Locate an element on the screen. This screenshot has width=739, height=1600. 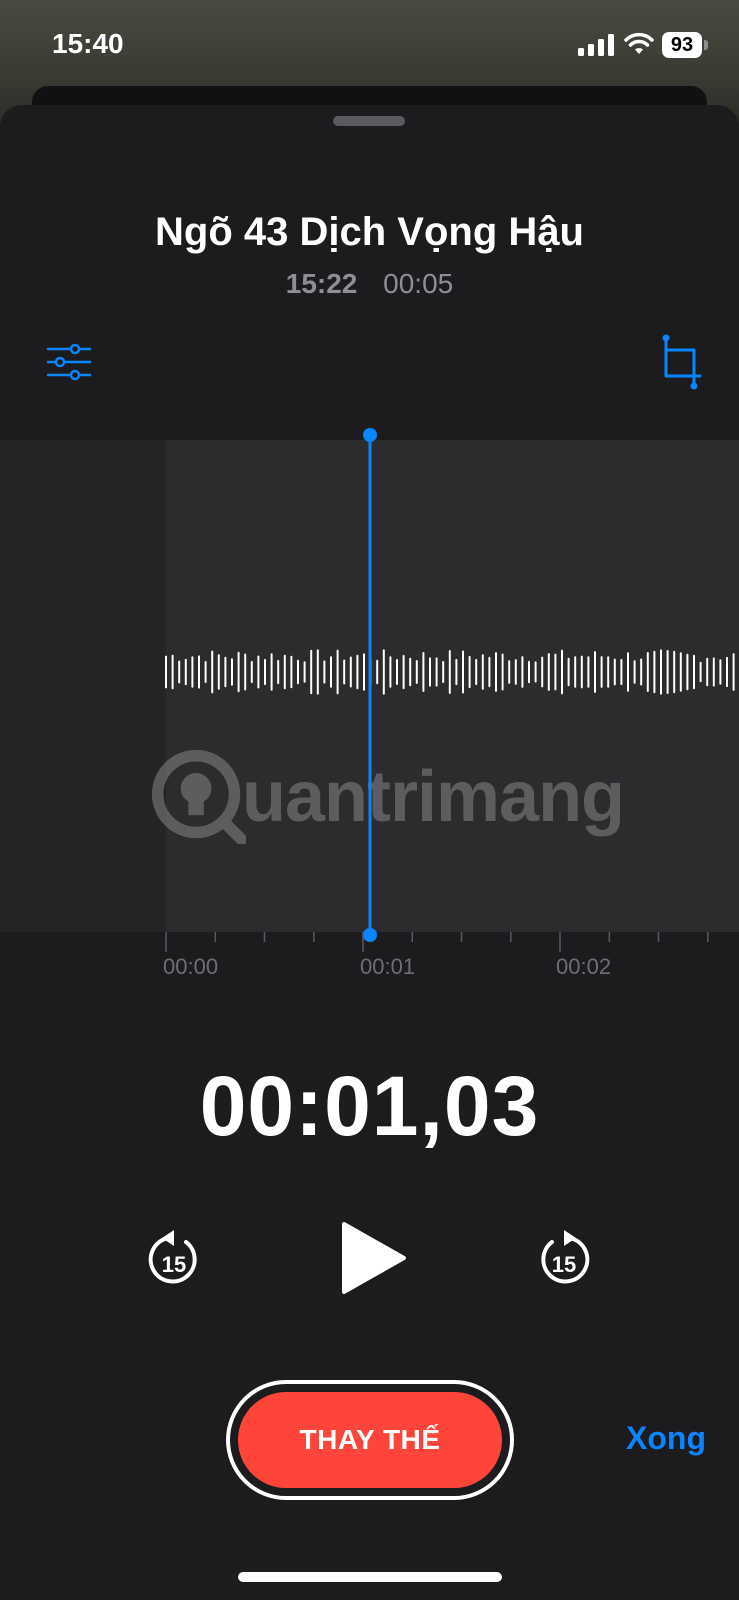
recording-meta: 15:22 00:05 is located at coordinates (369, 284).